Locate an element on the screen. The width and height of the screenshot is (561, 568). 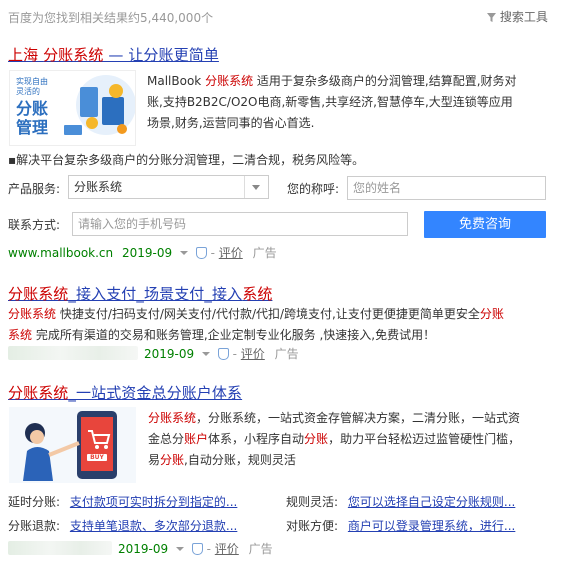
desc-text: ，分账系统，一站式资金存管解决方案，二清分账，一站式资 is located at coordinates (358, 418).